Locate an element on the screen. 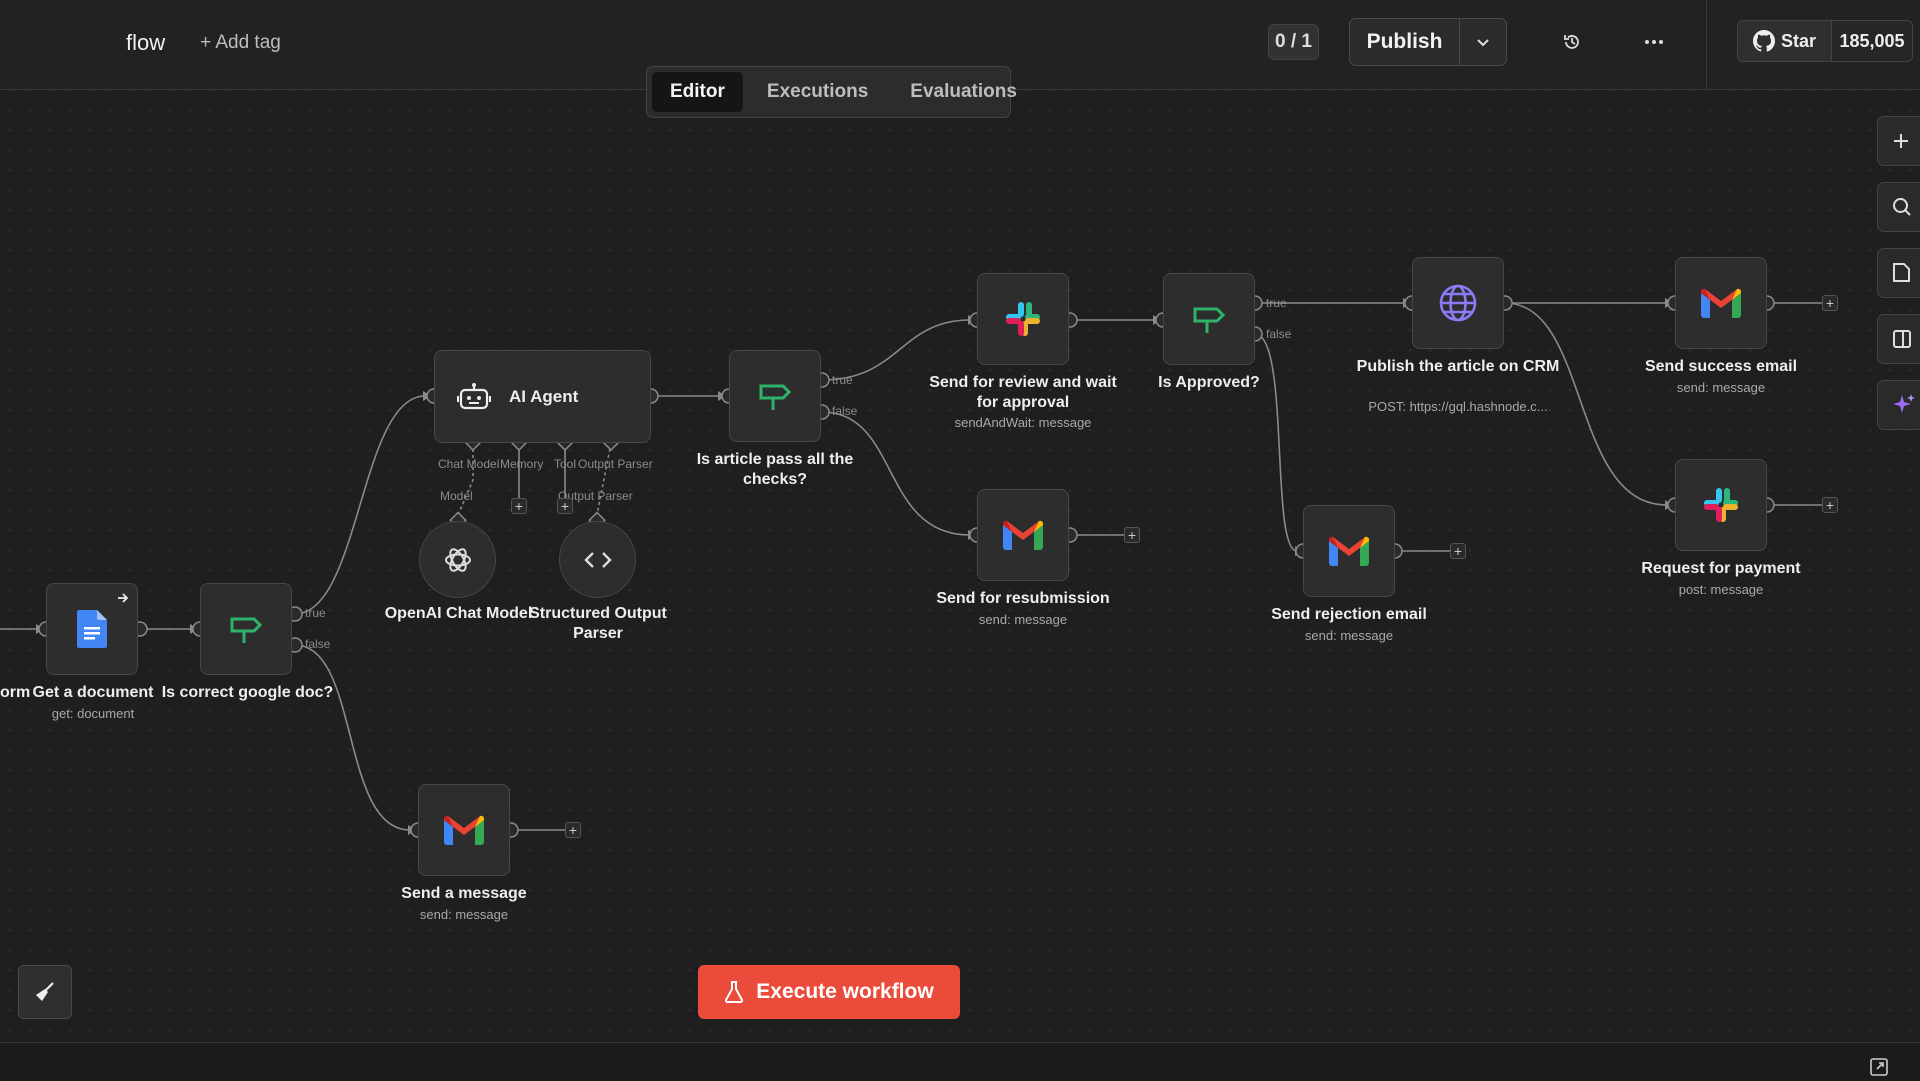 The height and width of the screenshot is (1081, 1920). node-is-approved is located at coordinates (1209, 319).